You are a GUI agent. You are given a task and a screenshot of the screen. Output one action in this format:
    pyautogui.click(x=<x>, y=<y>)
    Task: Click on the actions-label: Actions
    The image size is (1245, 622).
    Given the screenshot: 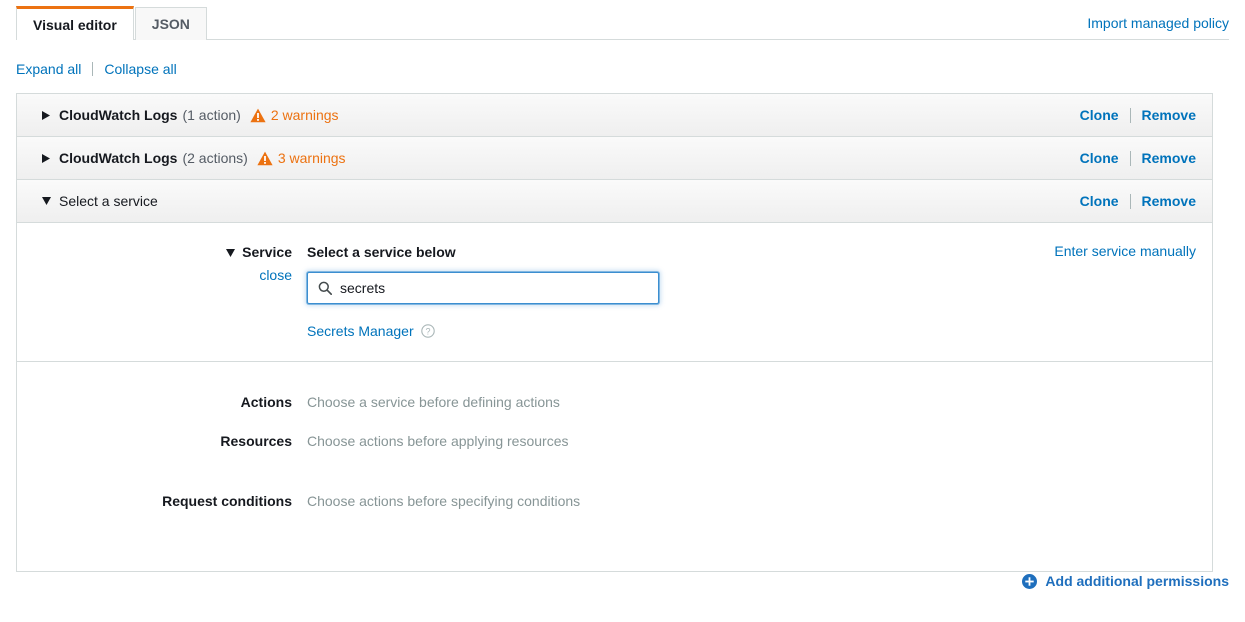 What is the action you would take?
    pyautogui.click(x=266, y=402)
    